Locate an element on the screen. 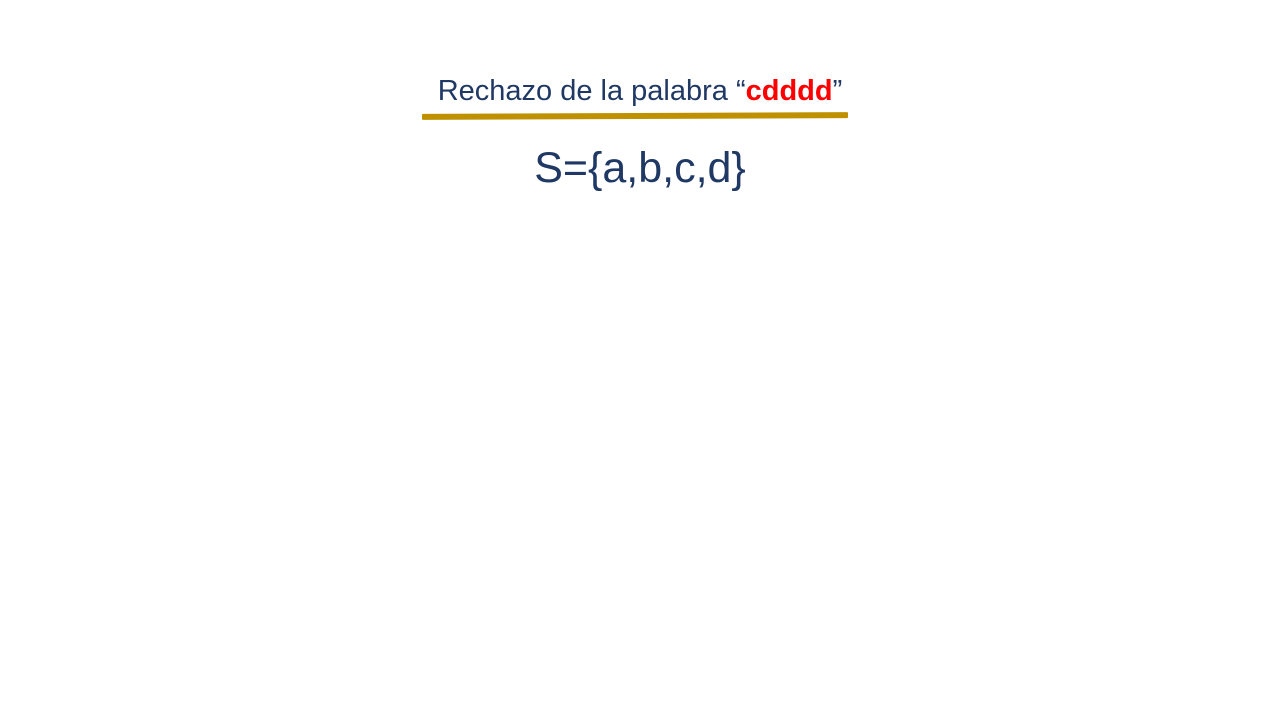  alphabet-definition: S={a,b,c,d} is located at coordinates (640, 168).